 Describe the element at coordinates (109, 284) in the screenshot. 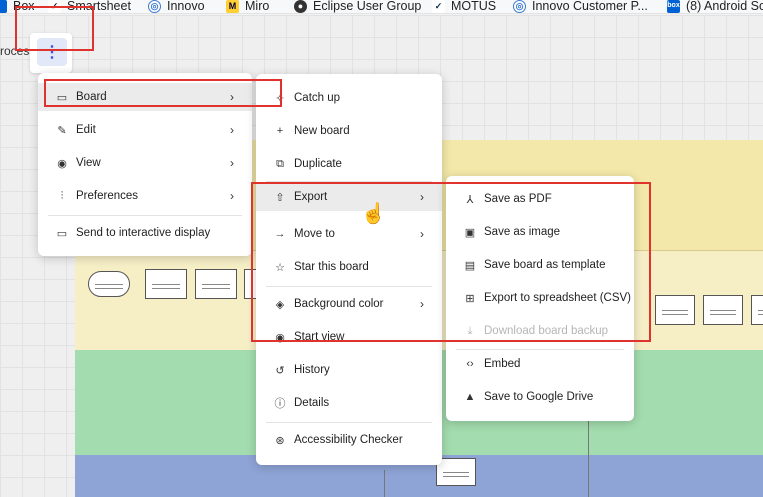

I see `flow-start-shape` at that location.